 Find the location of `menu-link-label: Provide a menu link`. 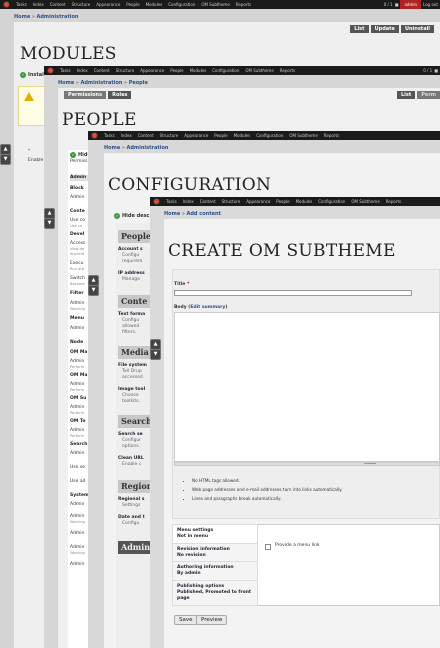

menu-link-label: Provide a menu link is located at coordinates (297, 546).